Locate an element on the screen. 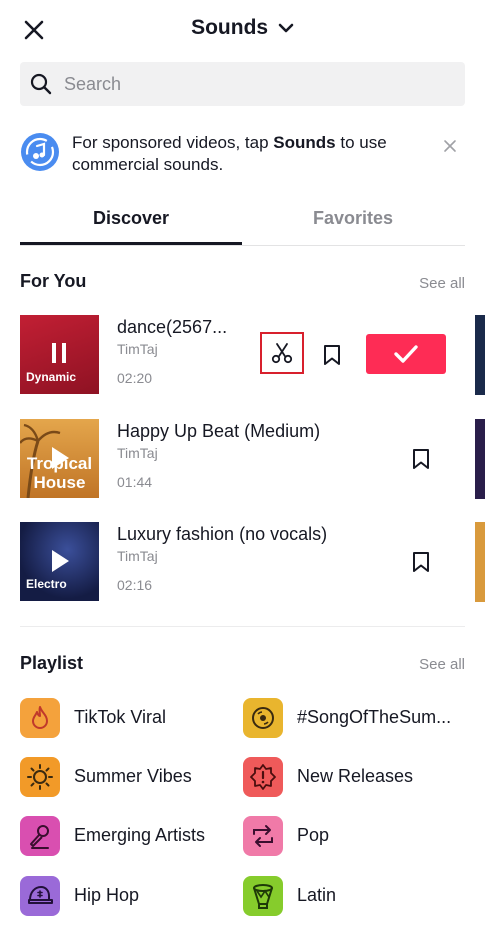 The image size is (485, 933). page-title: Sounds is located at coordinates (230, 27).